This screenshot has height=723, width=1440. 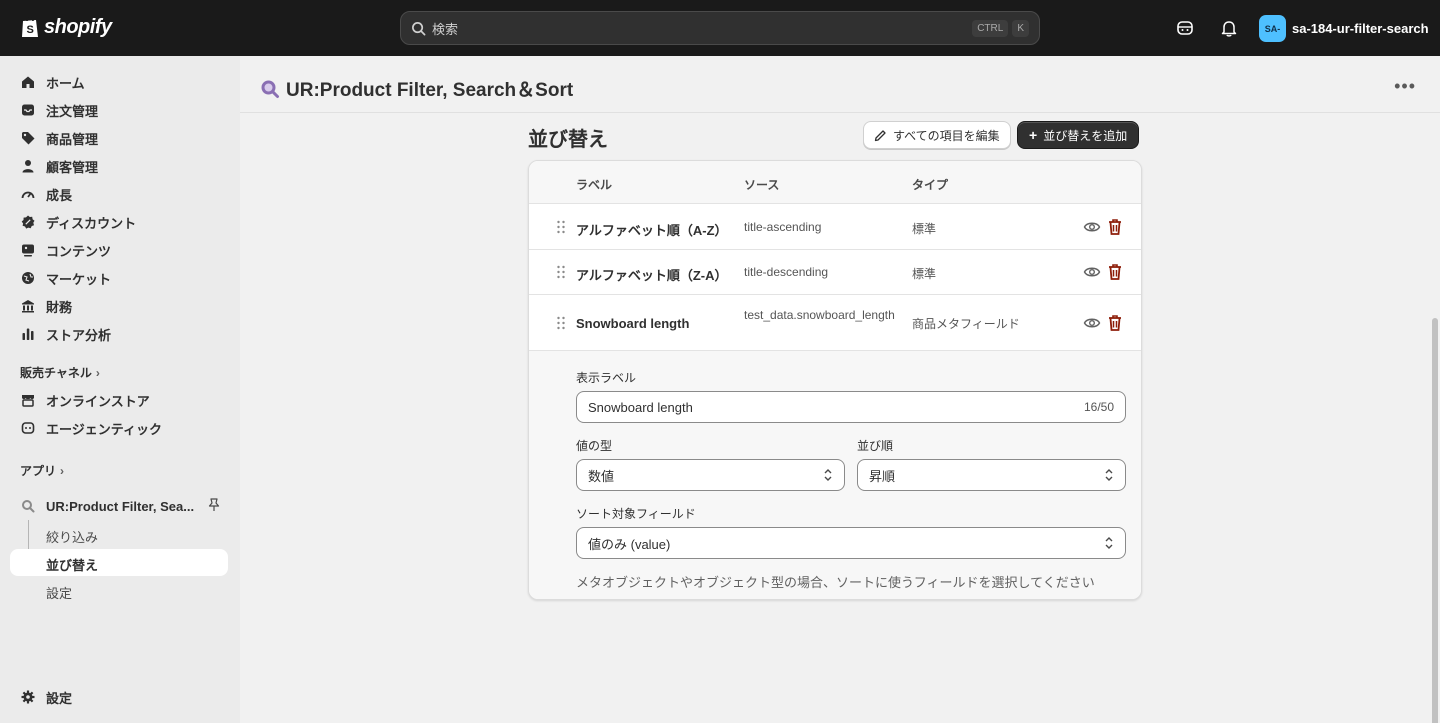 What do you see at coordinates (30, 30) in the screenshot?
I see `svg-text: S` at bounding box center [30, 30].